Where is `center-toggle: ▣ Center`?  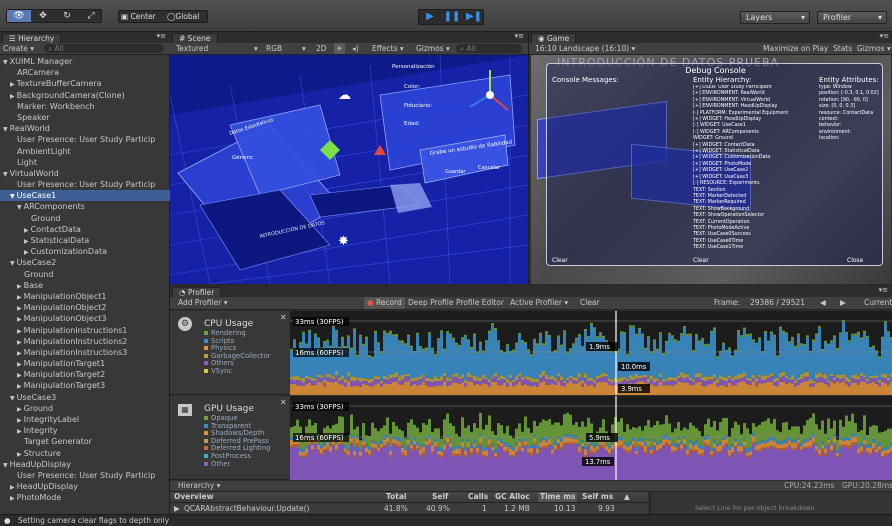 center-toggle: ▣ Center is located at coordinates (142, 16).